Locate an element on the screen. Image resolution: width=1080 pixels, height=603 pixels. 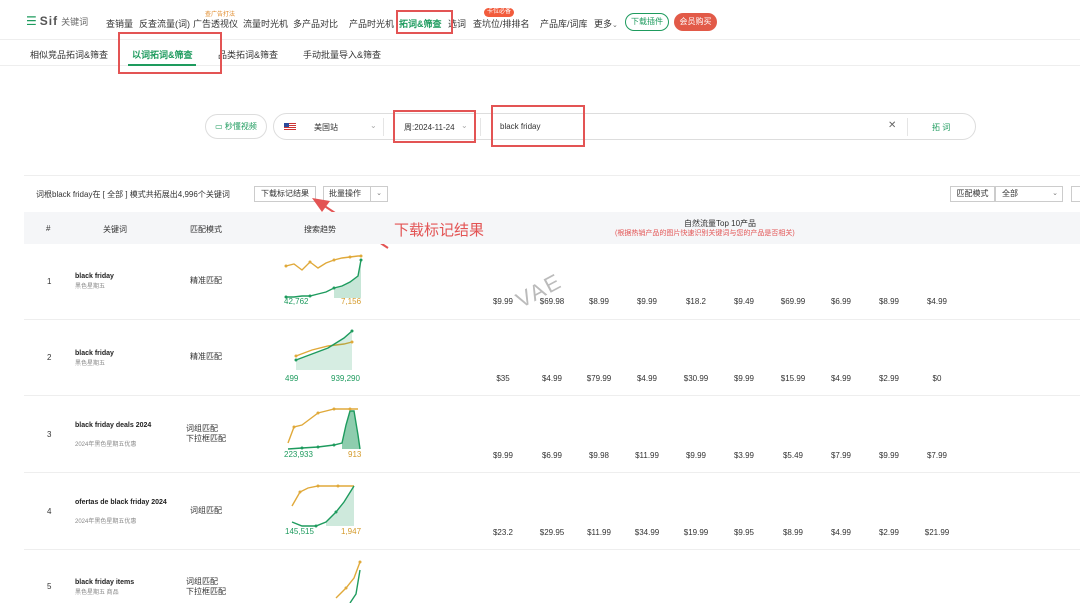
nav-item-sales: 查销量 is located at coordinates (119, 23).